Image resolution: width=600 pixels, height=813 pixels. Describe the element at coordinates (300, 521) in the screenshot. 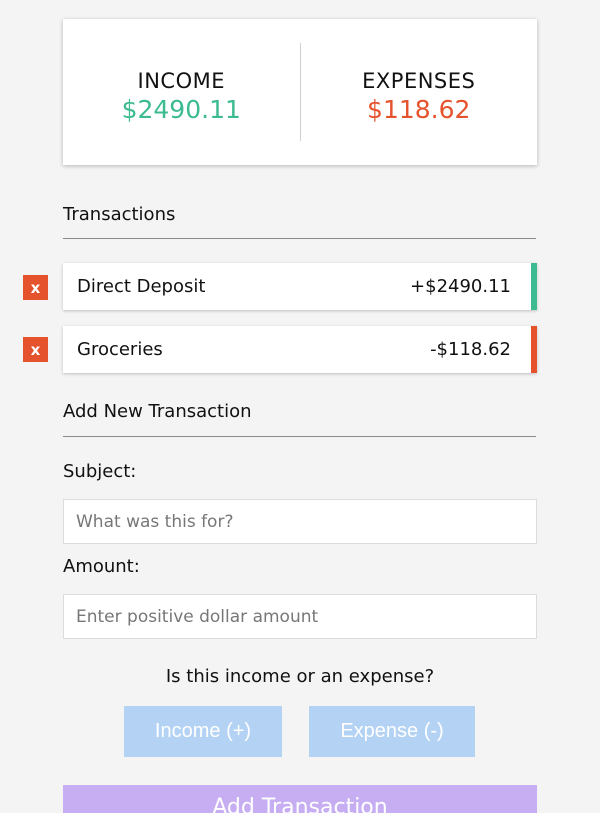

I see `subject-input` at that location.